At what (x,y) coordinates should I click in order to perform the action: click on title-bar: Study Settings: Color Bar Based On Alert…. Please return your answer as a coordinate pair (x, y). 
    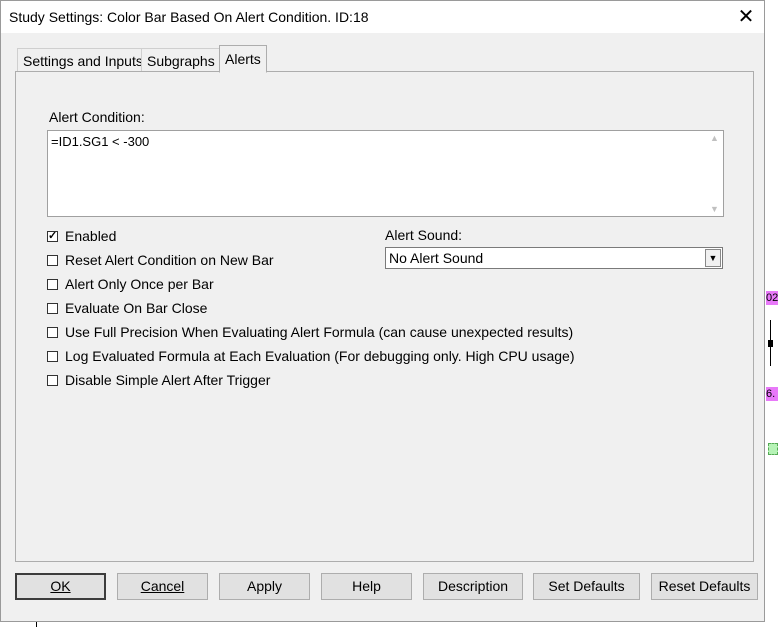
    Looking at the image, I should click on (382, 17).